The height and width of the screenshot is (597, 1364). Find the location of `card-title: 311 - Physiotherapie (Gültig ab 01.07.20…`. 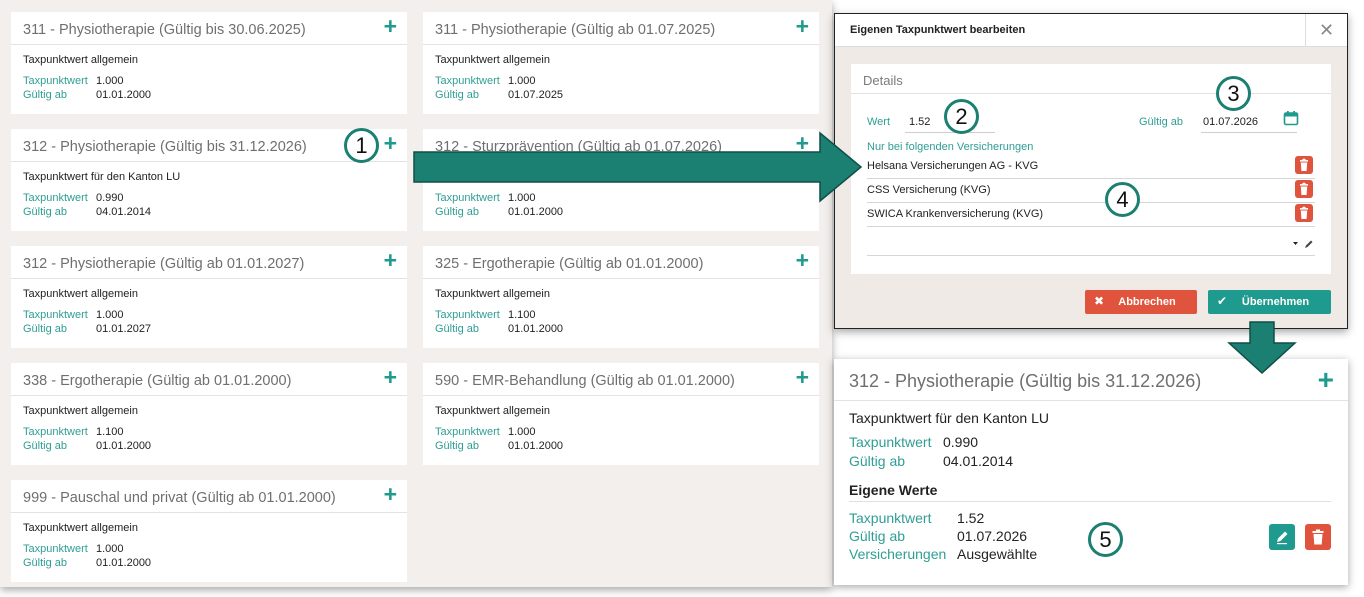

card-title: 311 - Physiotherapie (Gültig ab 01.07.20… is located at coordinates (575, 30).